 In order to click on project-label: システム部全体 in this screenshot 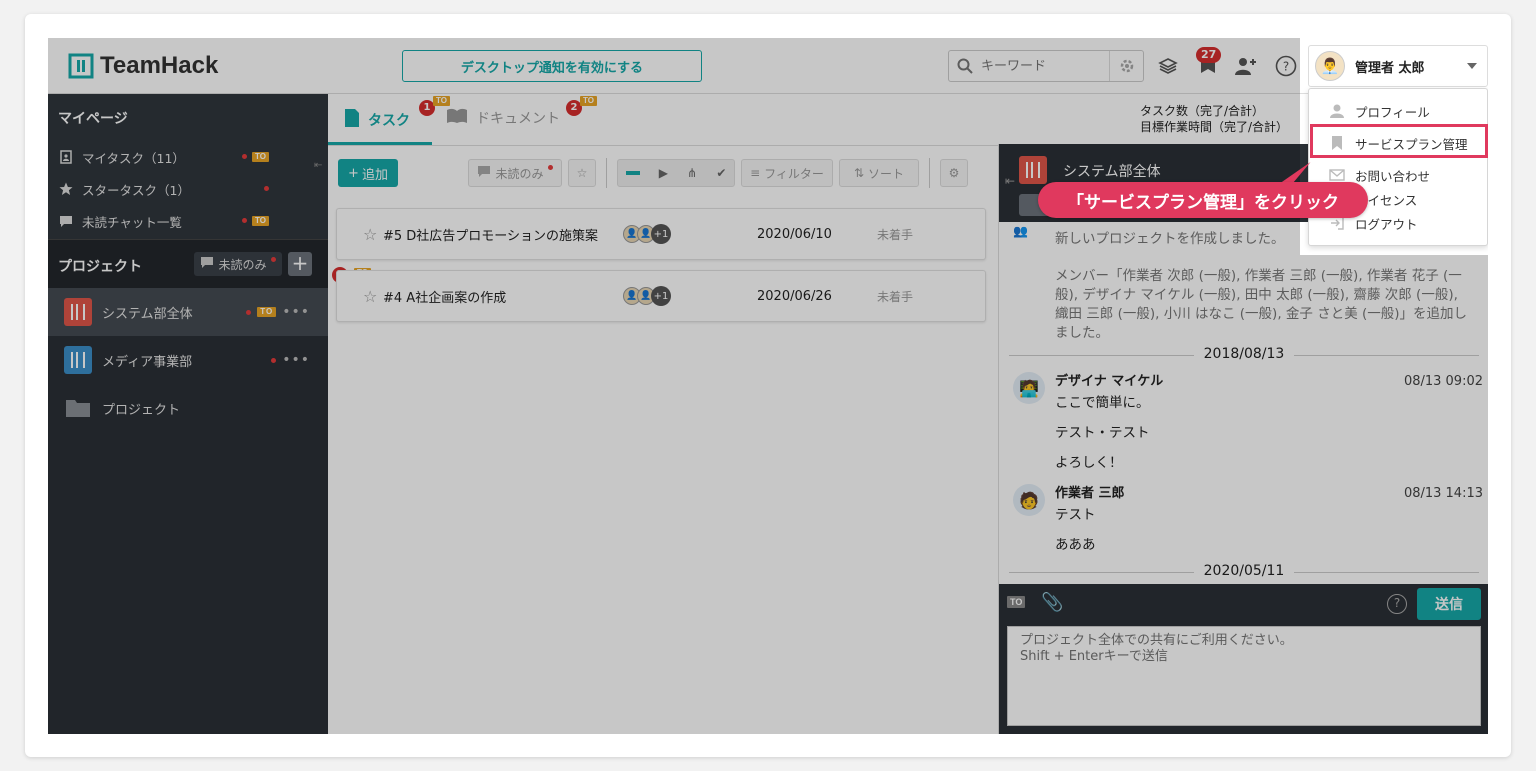, I will do `click(147, 314)`.